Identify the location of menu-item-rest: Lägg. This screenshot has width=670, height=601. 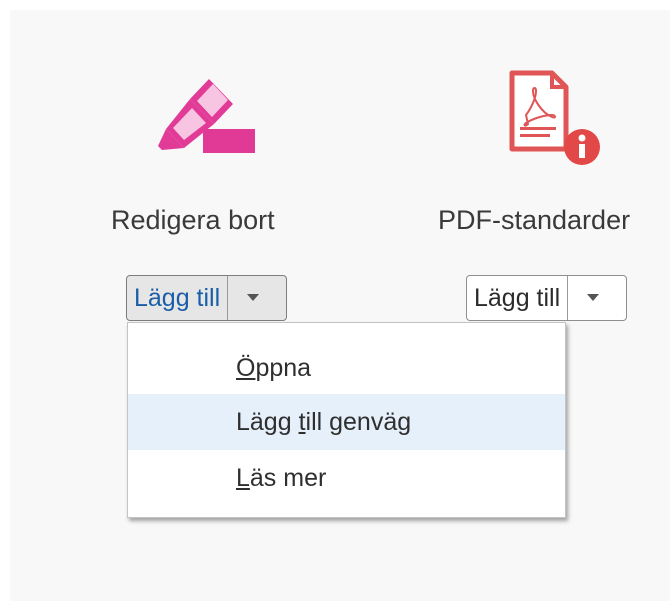
(267, 421).